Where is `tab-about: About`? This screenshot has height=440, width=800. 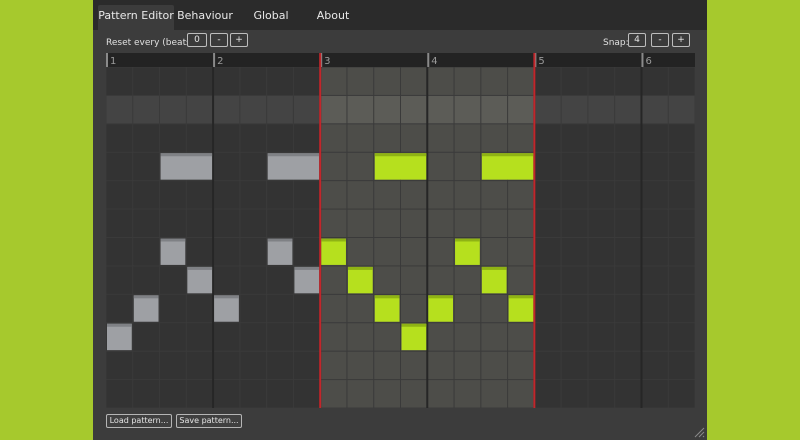 tab-about: About is located at coordinates (333, 17).